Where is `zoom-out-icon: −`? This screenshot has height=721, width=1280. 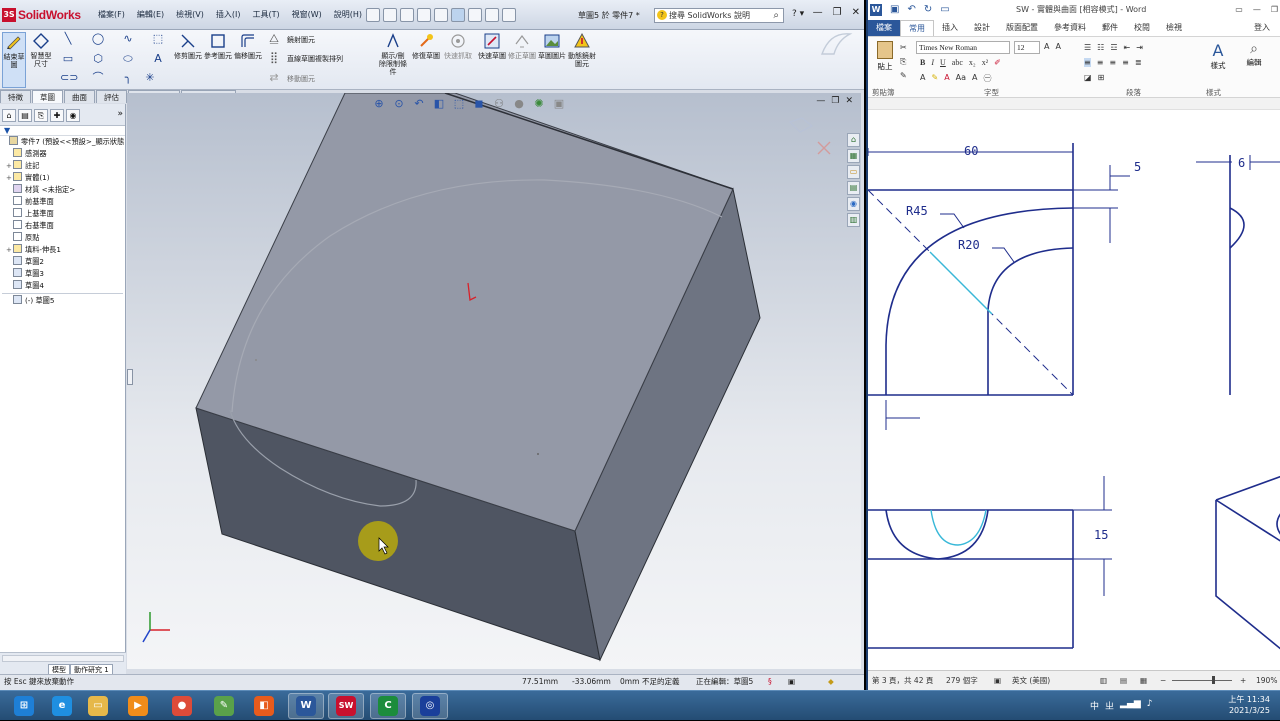 zoom-out-icon: − is located at coordinates (1163, 681).